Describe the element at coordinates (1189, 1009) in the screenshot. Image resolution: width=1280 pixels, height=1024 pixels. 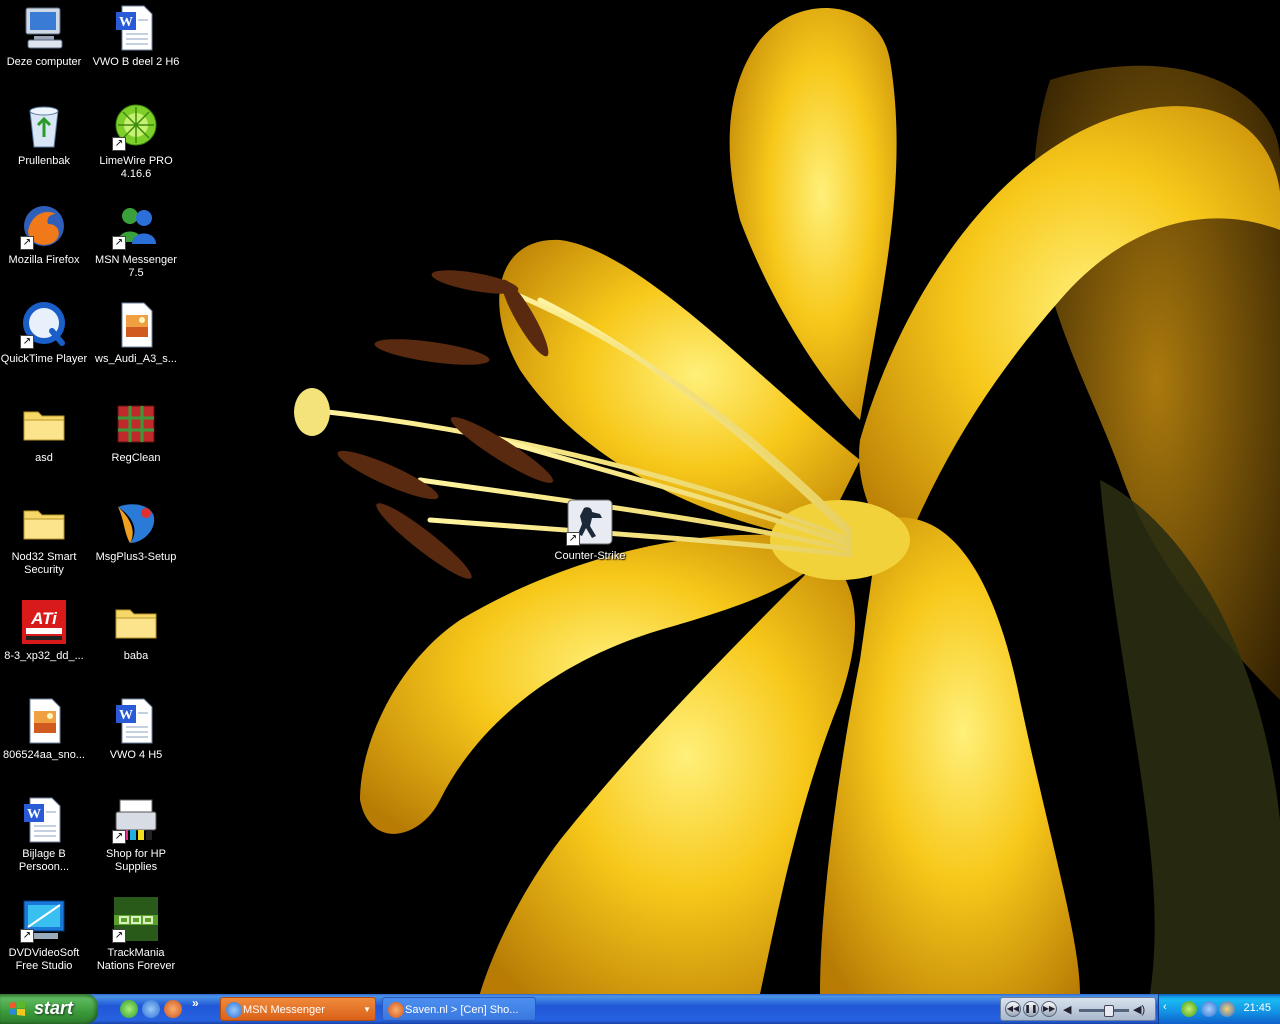
I see `limewire-tray-icon` at that location.